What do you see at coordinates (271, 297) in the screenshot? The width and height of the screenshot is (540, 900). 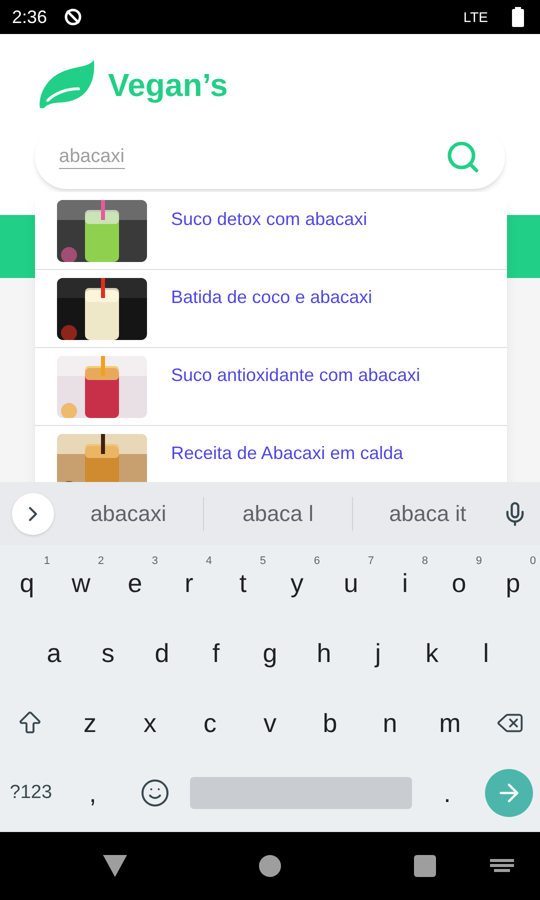 I see `result-title: Batida de coco e abacaxi` at bounding box center [271, 297].